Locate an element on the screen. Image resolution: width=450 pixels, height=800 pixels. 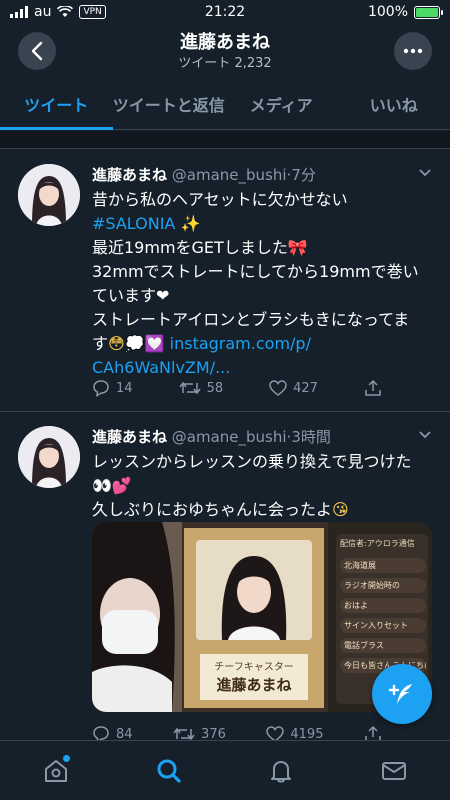
nav-messages is located at coordinates (394, 771).